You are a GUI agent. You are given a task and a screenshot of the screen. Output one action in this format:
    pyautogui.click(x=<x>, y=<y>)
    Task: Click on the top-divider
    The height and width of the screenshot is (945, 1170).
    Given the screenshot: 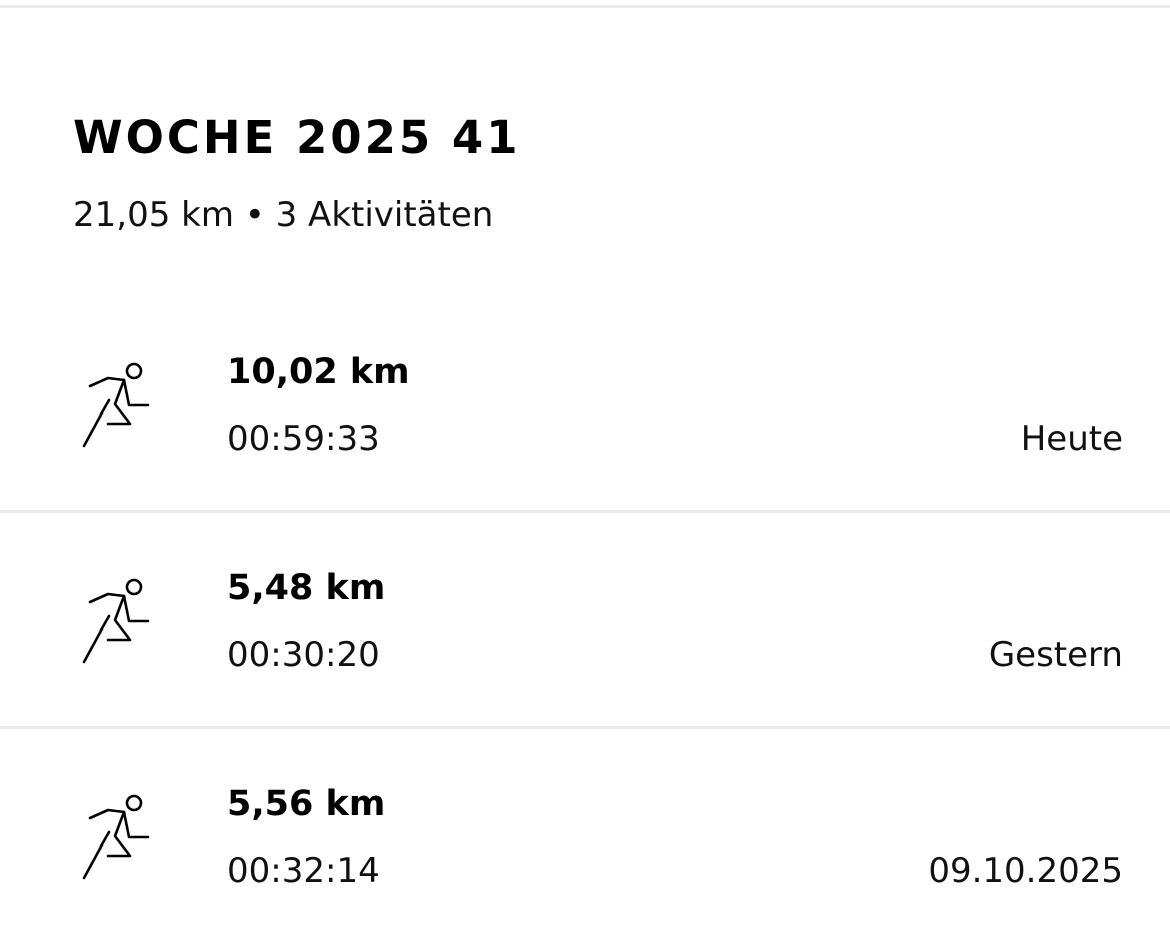 What is the action you would take?
    pyautogui.click(x=585, y=6)
    